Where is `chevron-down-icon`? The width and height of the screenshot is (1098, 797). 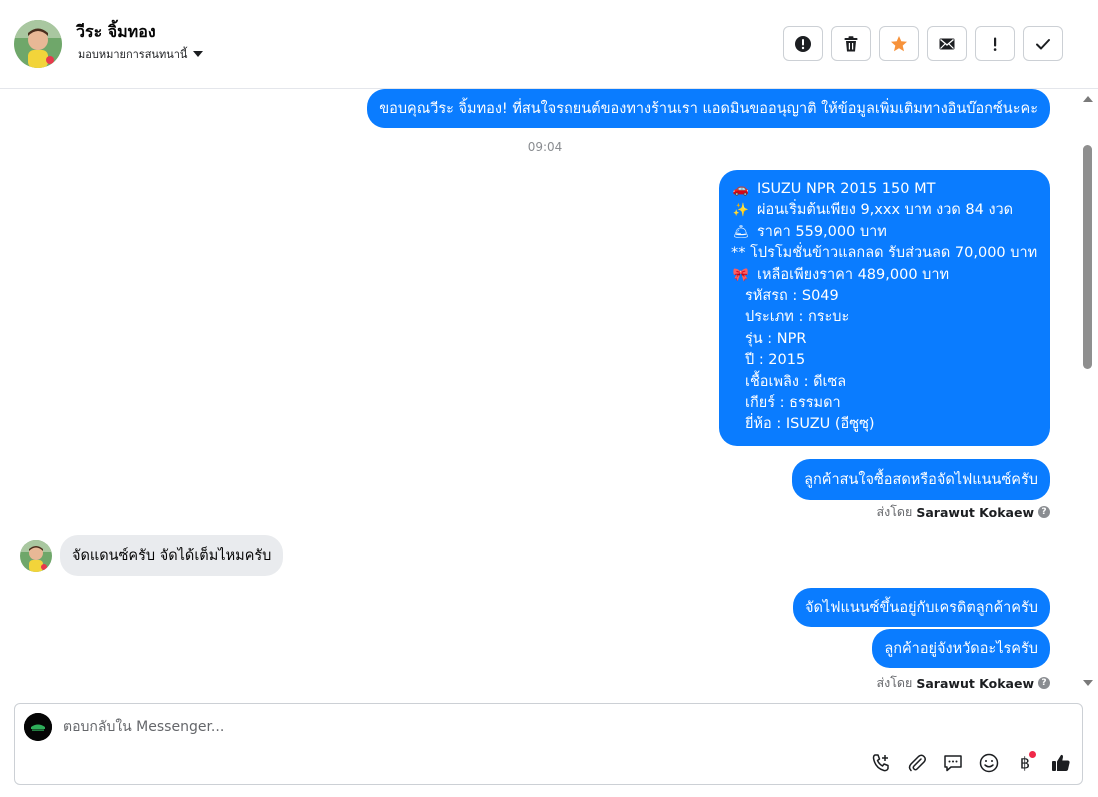
chevron-down-icon is located at coordinates (198, 54).